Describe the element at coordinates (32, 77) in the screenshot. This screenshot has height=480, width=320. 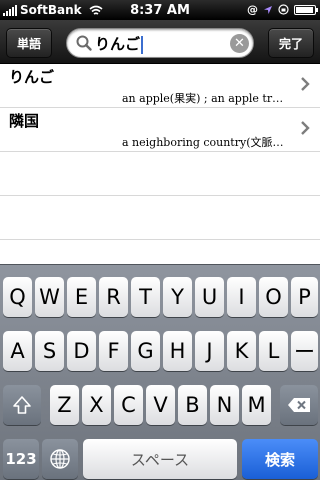
I see `result-word: りんご` at that location.